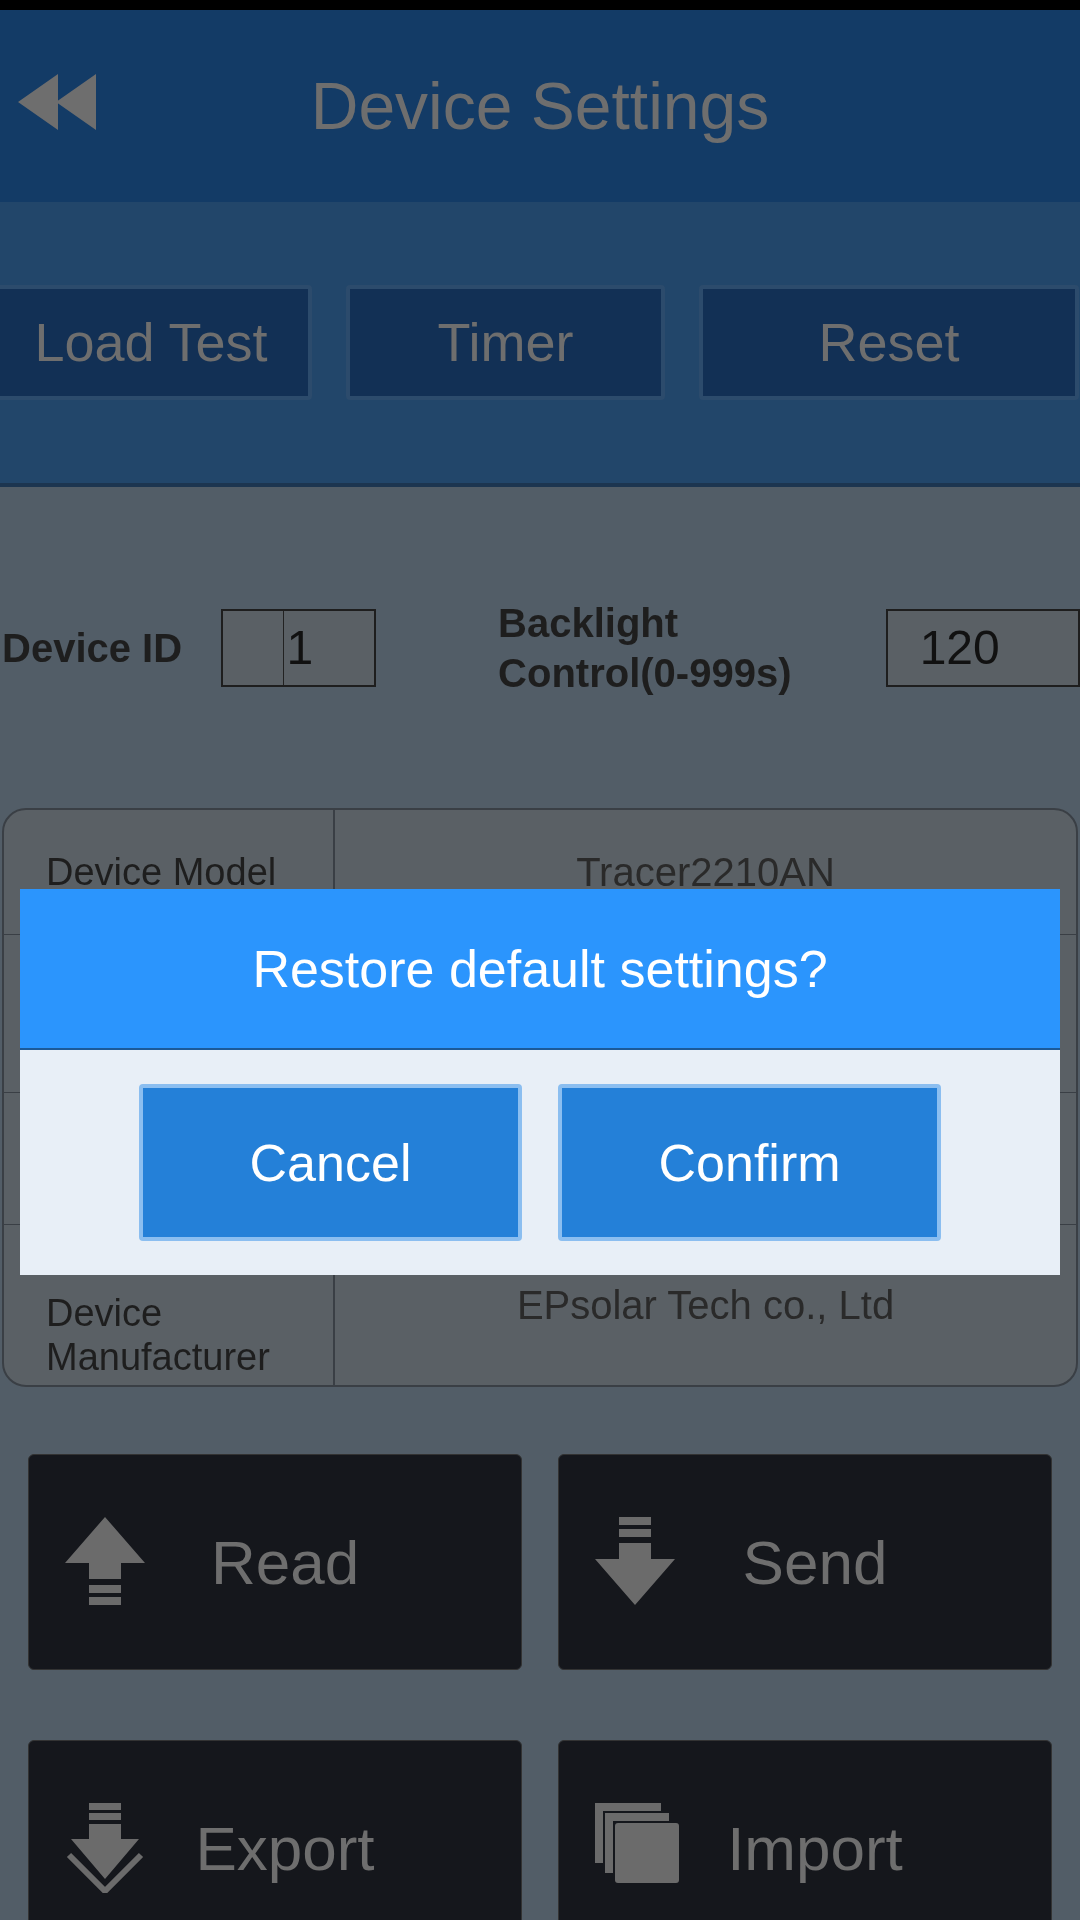 The width and height of the screenshot is (1080, 1920). What do you see at coordinates (330, 1162) in the screenshot?
I see `cancel-button: Cancel` at bounding box center [330, 1162].